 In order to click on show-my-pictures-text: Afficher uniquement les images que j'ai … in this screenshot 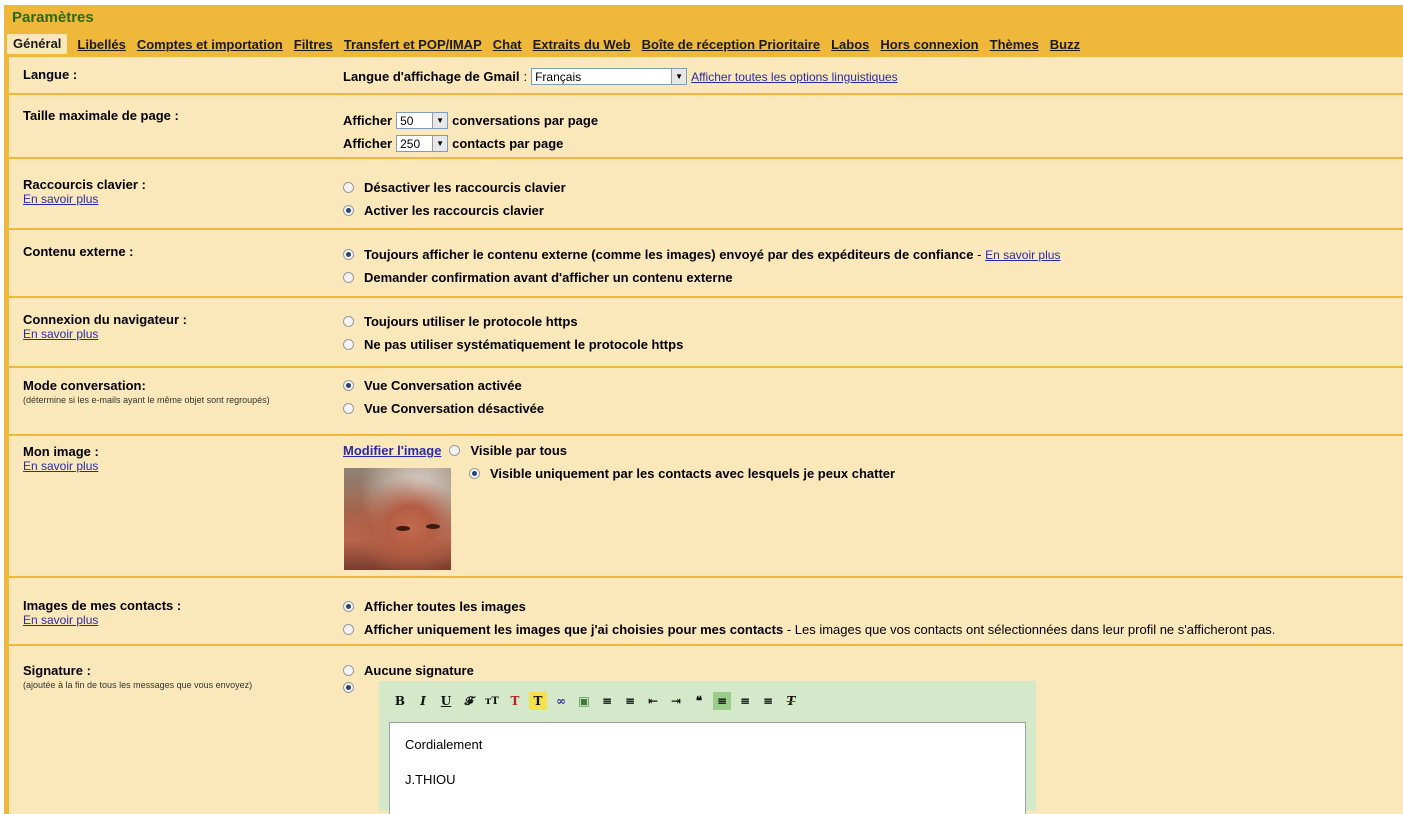, I will do `click(574, 629)`.